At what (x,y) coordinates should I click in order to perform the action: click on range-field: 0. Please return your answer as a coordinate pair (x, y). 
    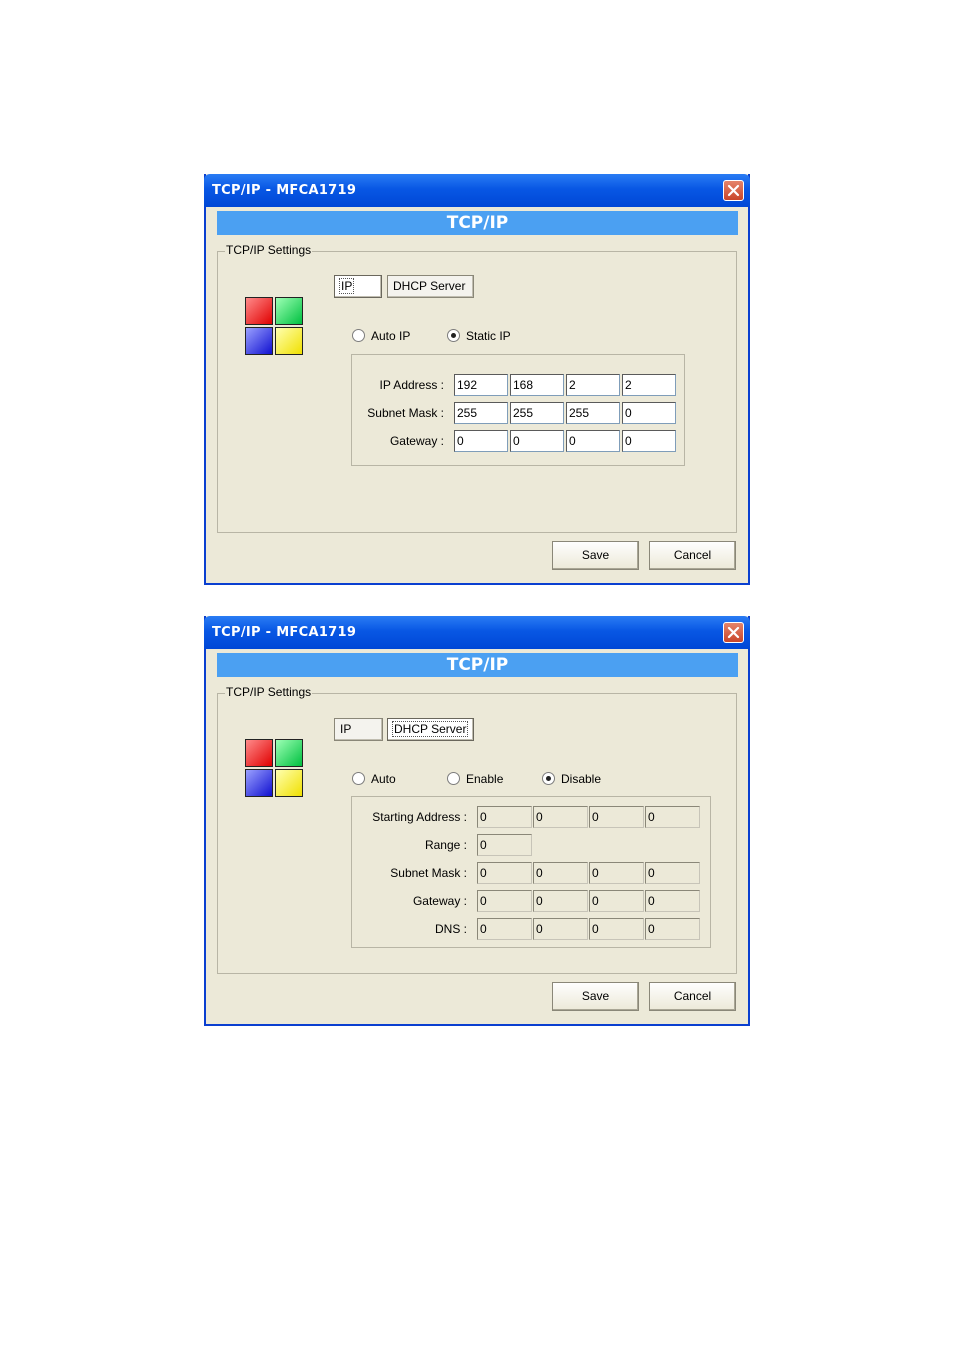
    Looking at the image, I should click on (504, 845).